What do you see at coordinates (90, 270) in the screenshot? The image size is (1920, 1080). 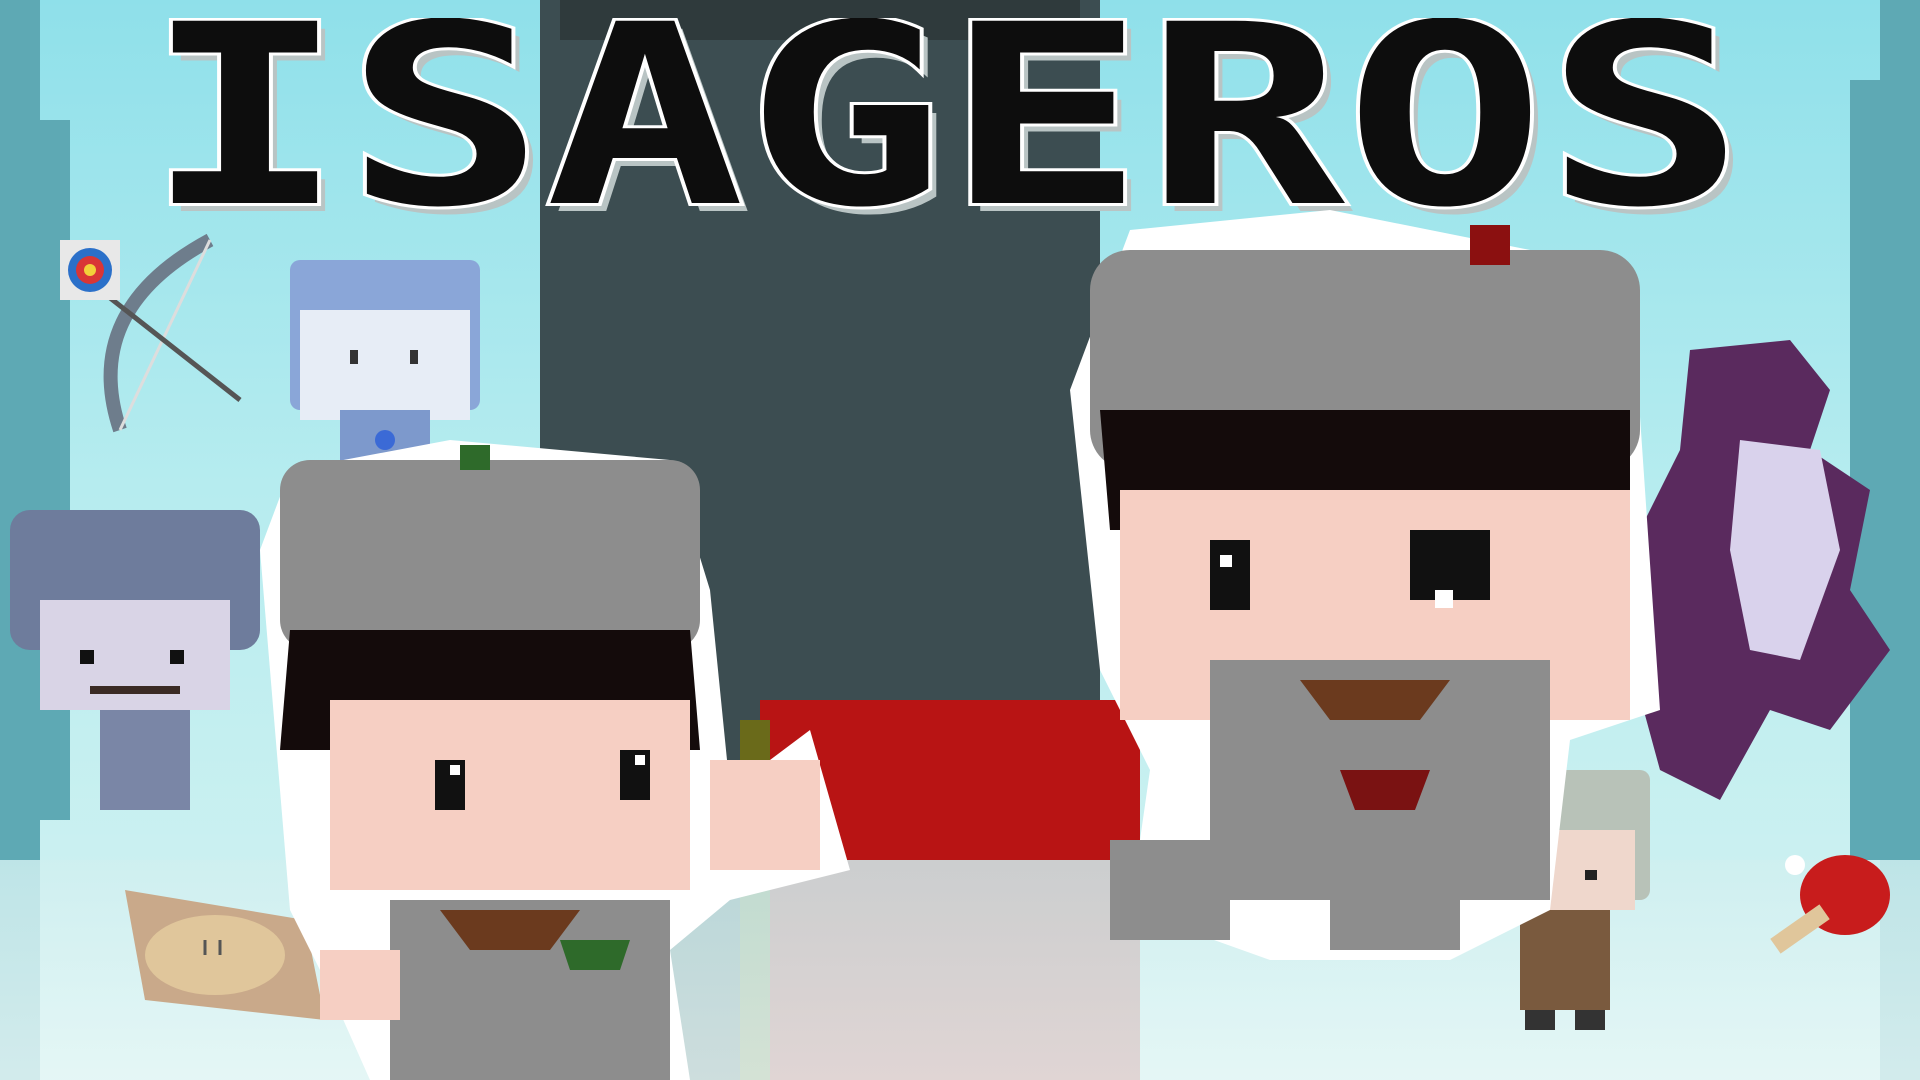 I see `archery-target-icon` at bounding box center [90, 270].